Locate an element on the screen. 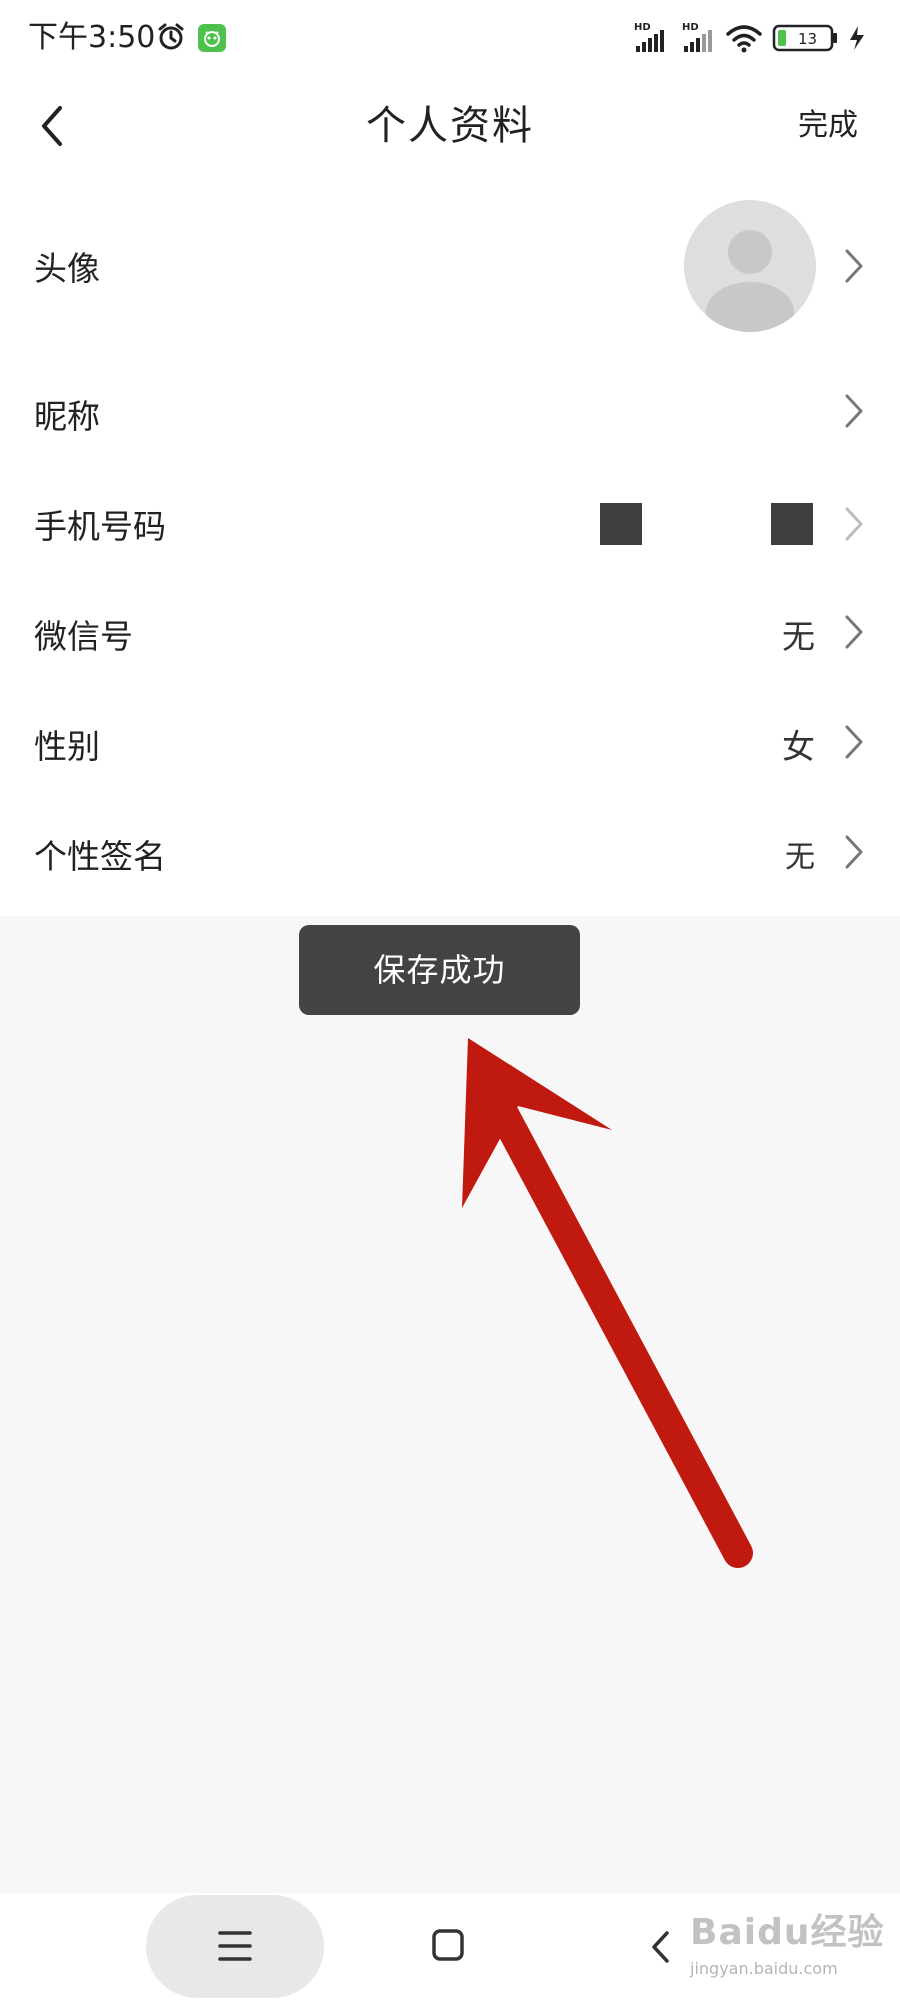 The image size is (900, 2000). status-time: 下午3:50 is located at coordinates (92, 37).